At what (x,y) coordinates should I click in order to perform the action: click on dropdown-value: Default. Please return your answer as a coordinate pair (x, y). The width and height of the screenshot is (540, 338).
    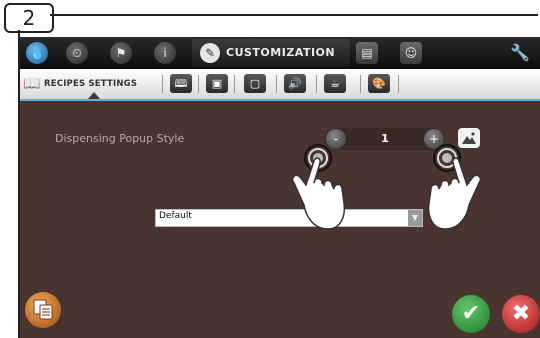
    Looking at the image, I should click on (175, 216).